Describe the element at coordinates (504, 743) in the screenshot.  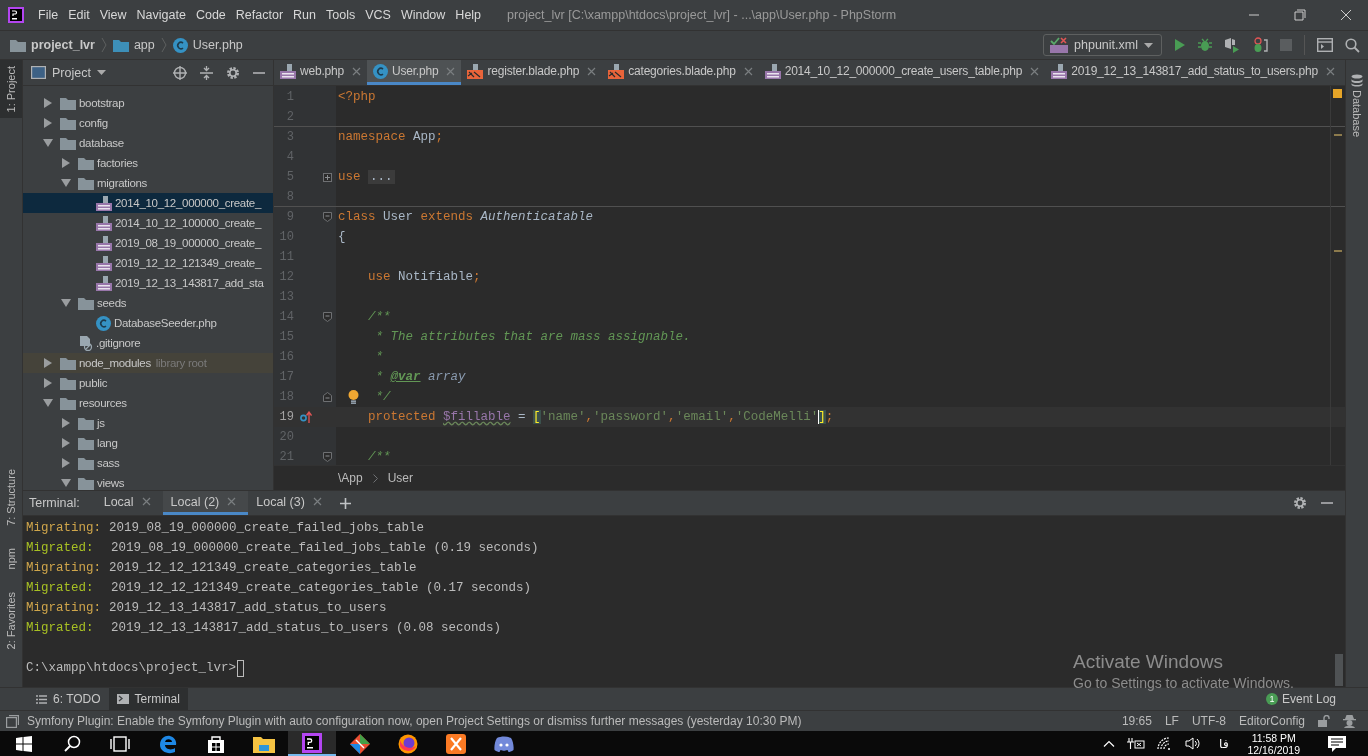
I see `chat-app-icon` at that location.